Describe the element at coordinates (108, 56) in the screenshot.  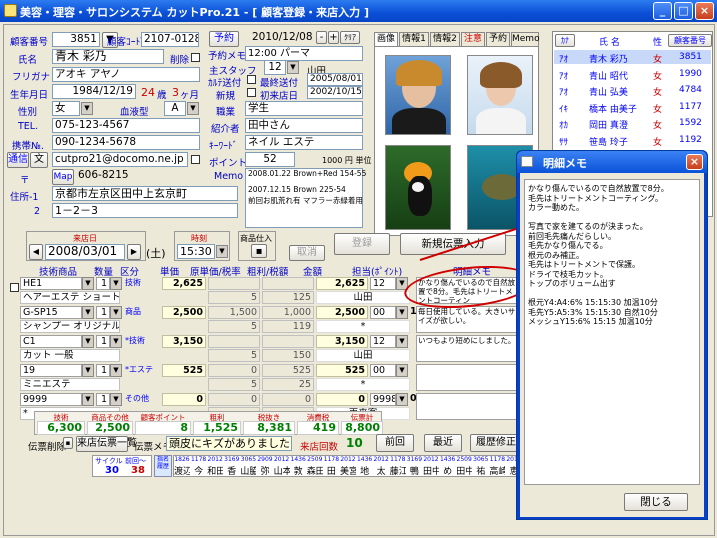
I see `name-field: 青木 彩乃` at that location.